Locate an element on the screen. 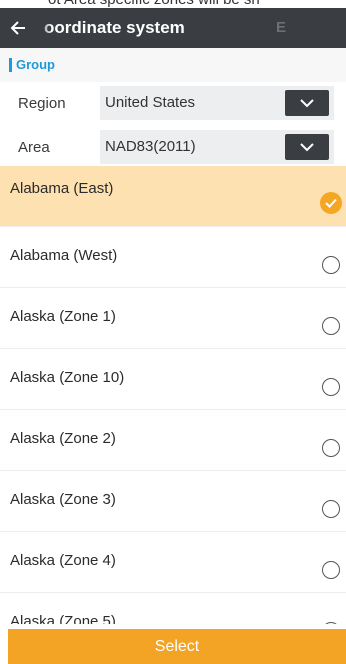 Image resolution: width=346 pixels, height=664 pixels. select-button: Select is located at coordinates (177, 646).